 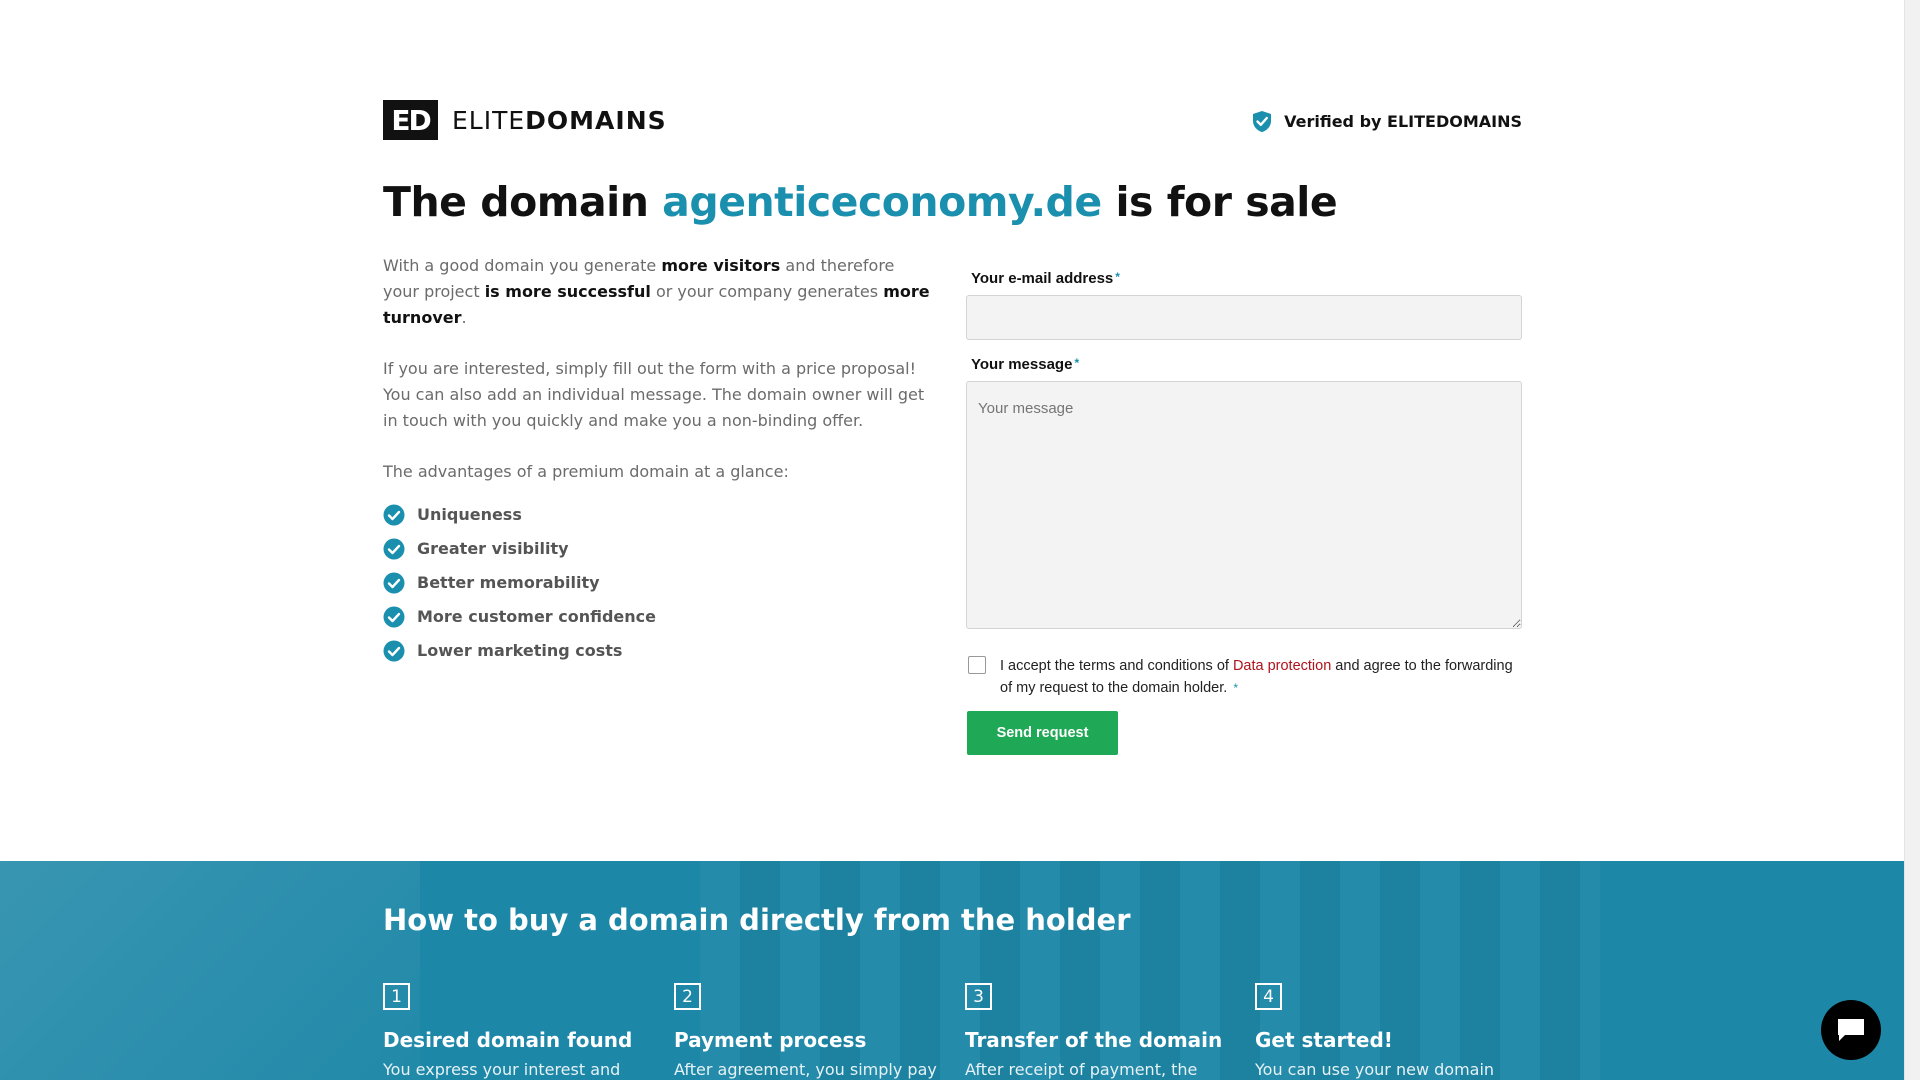 I want to click on intro-emphasis: is more successful, so click(x=567, y=291).